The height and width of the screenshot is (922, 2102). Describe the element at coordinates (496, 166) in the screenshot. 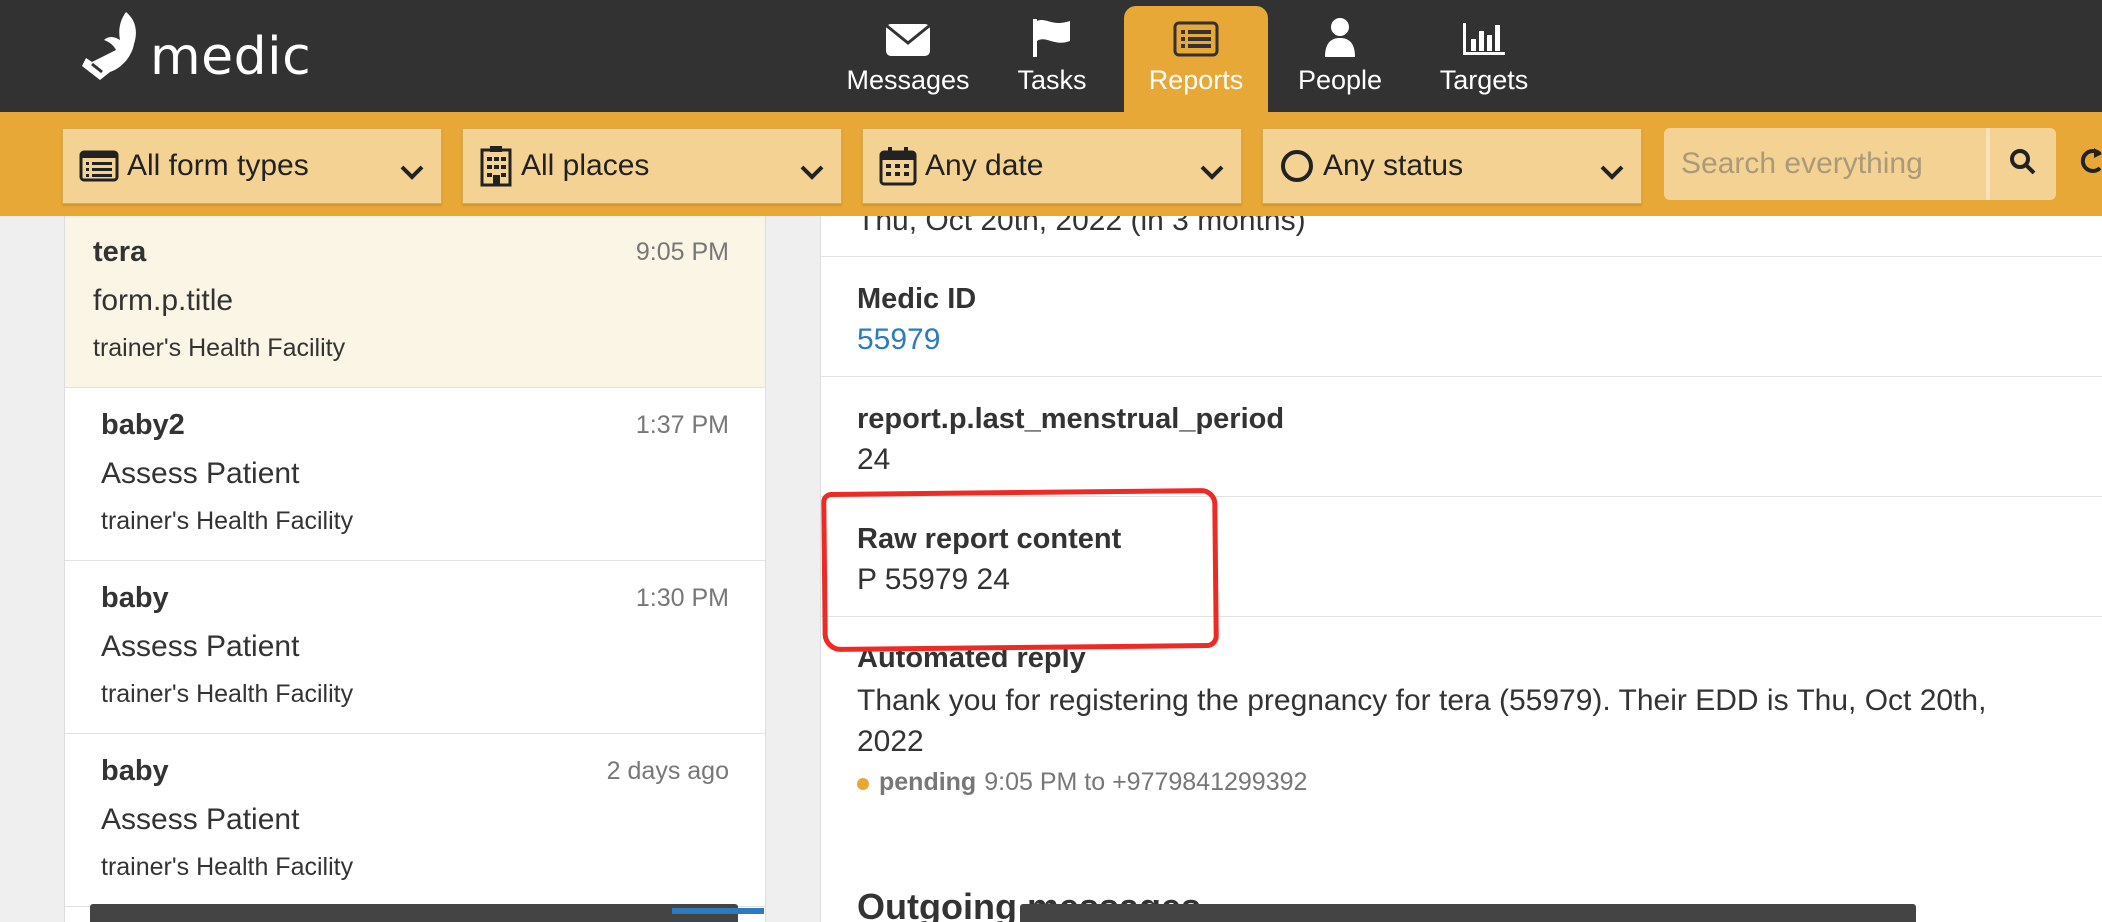

I see `building-icon` at that location.